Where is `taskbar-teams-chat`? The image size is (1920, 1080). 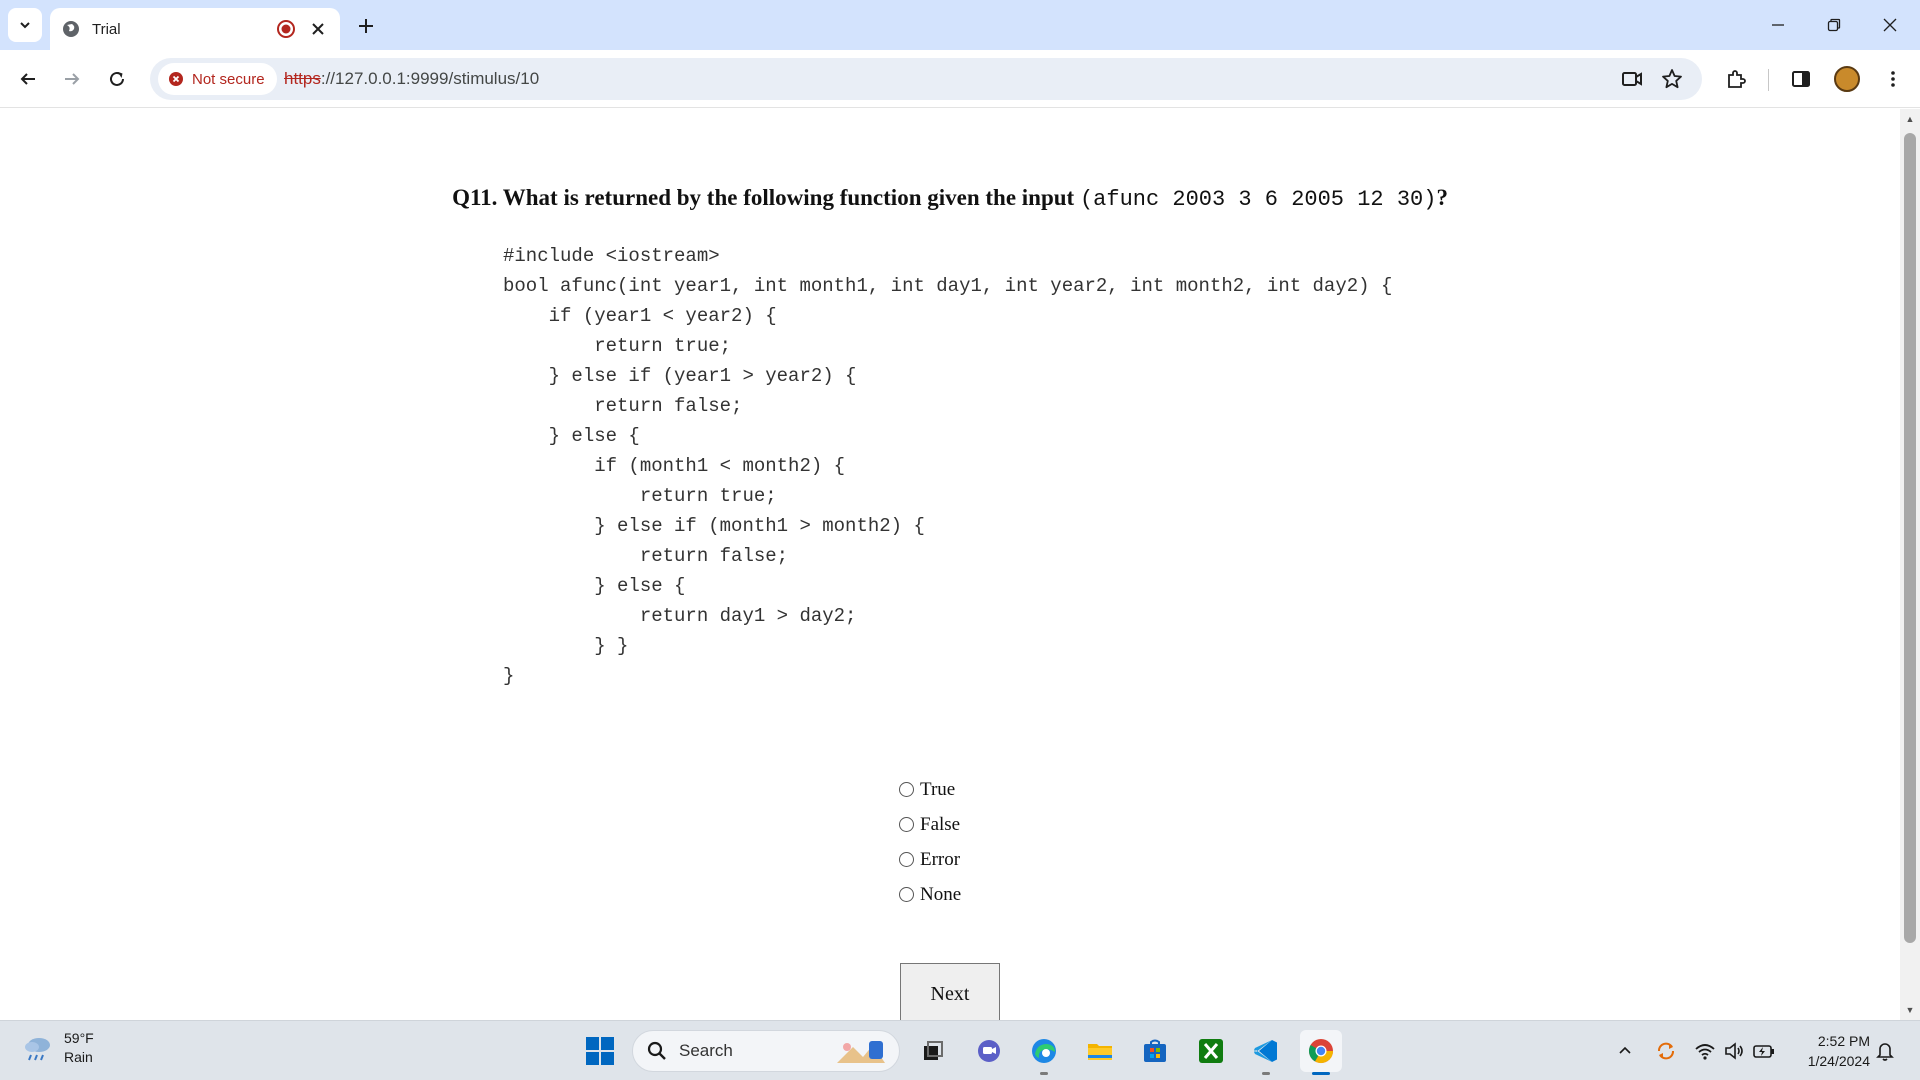
taskbar-teams-chat is located at coordinates (989, 1051).